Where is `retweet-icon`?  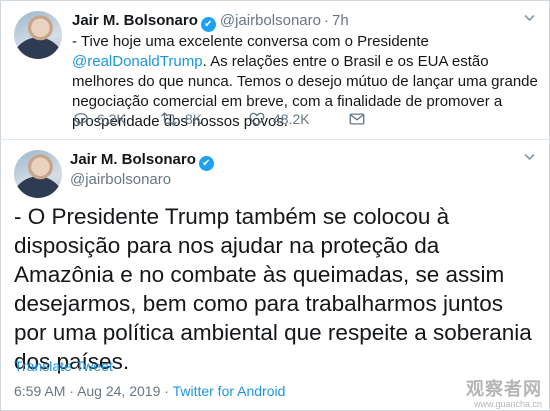
retweet-icon is located at coordinates (169, 119).